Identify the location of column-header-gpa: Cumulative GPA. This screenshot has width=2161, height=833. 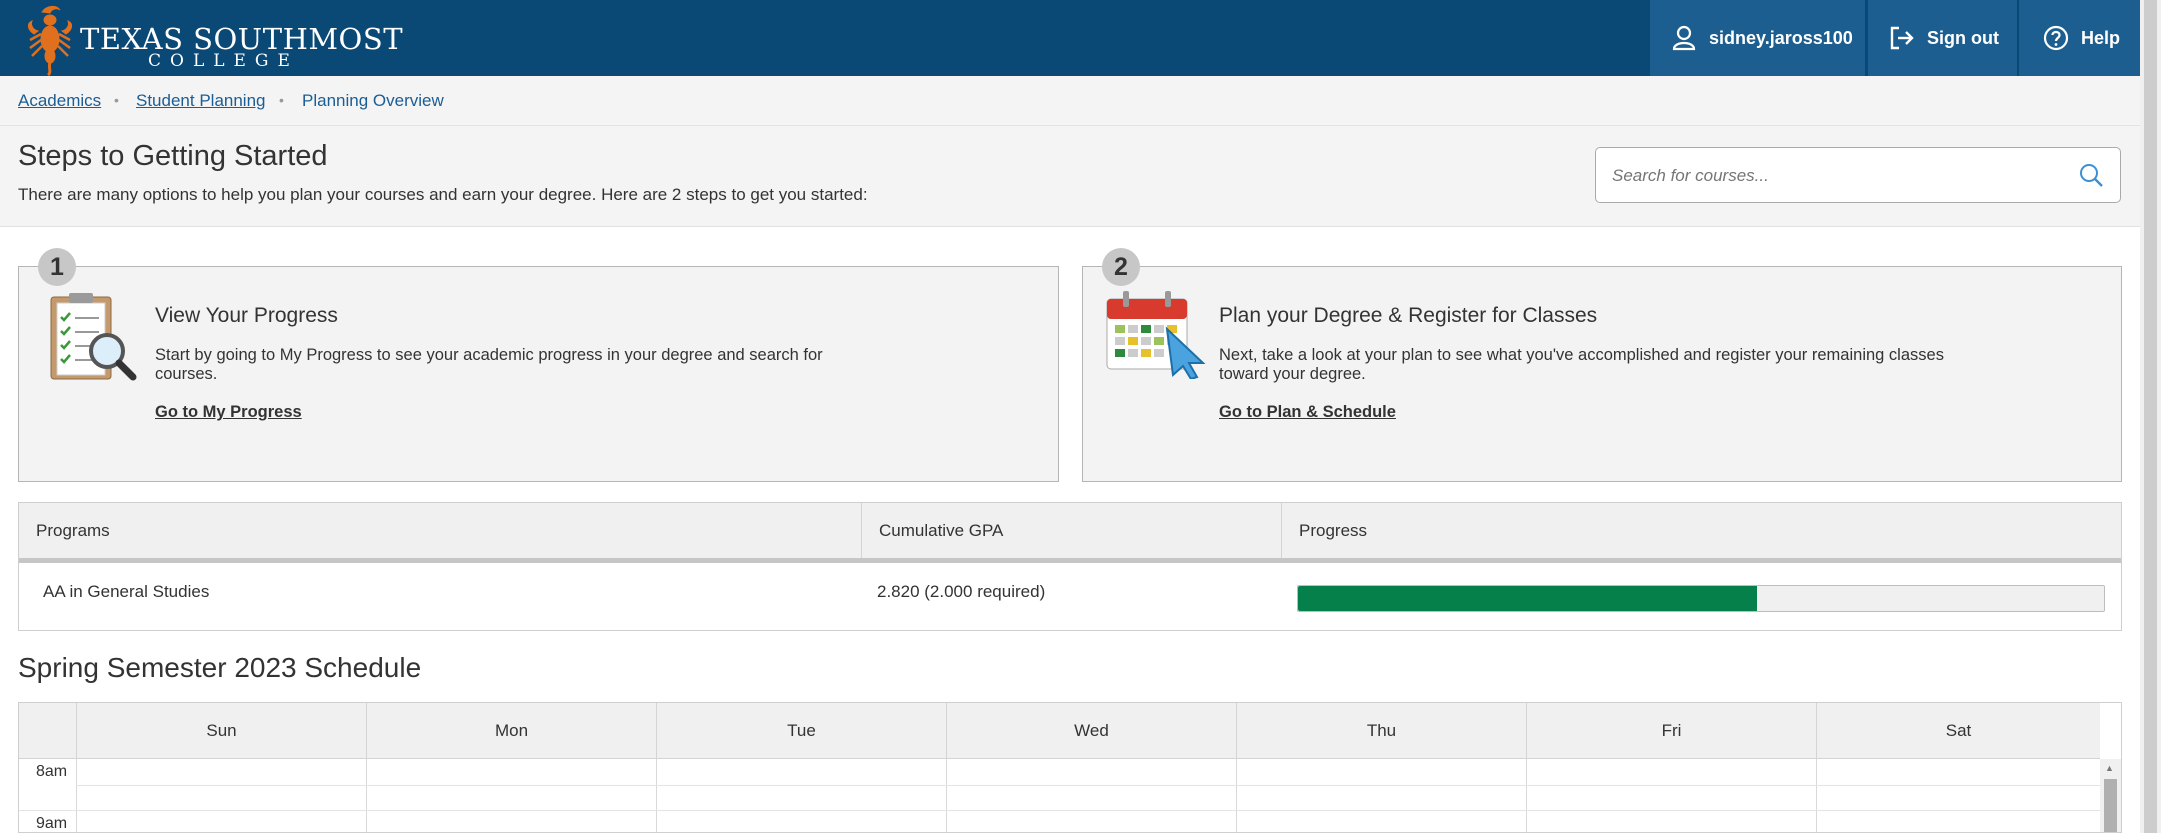
(1071, 530).